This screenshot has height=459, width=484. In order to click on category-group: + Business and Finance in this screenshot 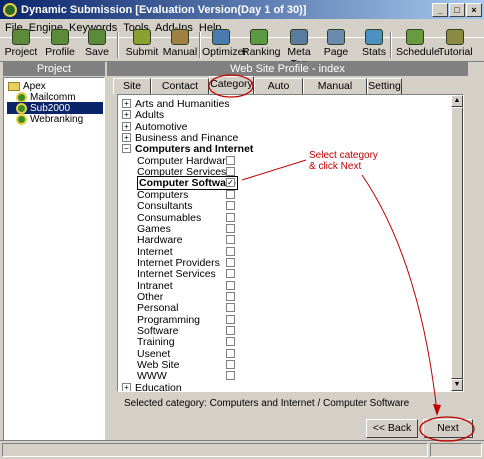, I will do `click(180, 138)`.